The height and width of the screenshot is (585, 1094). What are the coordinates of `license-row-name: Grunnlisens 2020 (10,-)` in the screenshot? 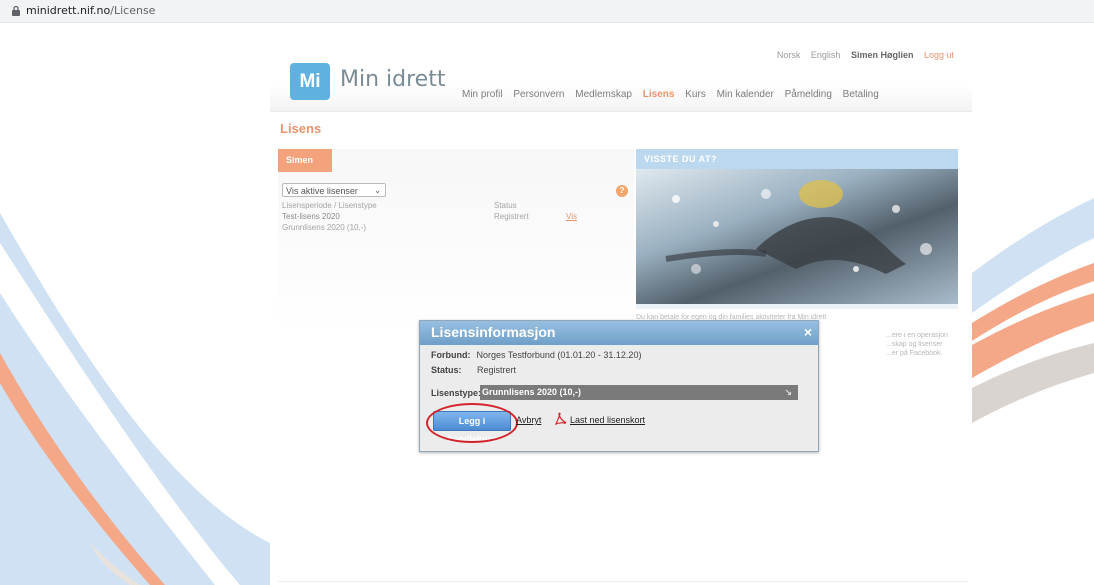 It's located at (324, 227).